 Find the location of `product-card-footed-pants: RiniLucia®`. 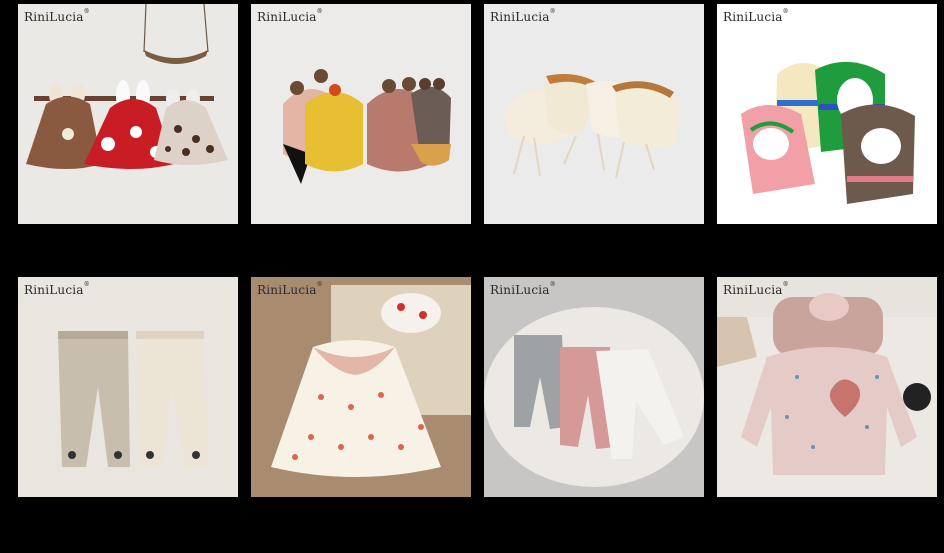

product-card-footed-pants: RiniLucia® is located at coordinates (128, 387).